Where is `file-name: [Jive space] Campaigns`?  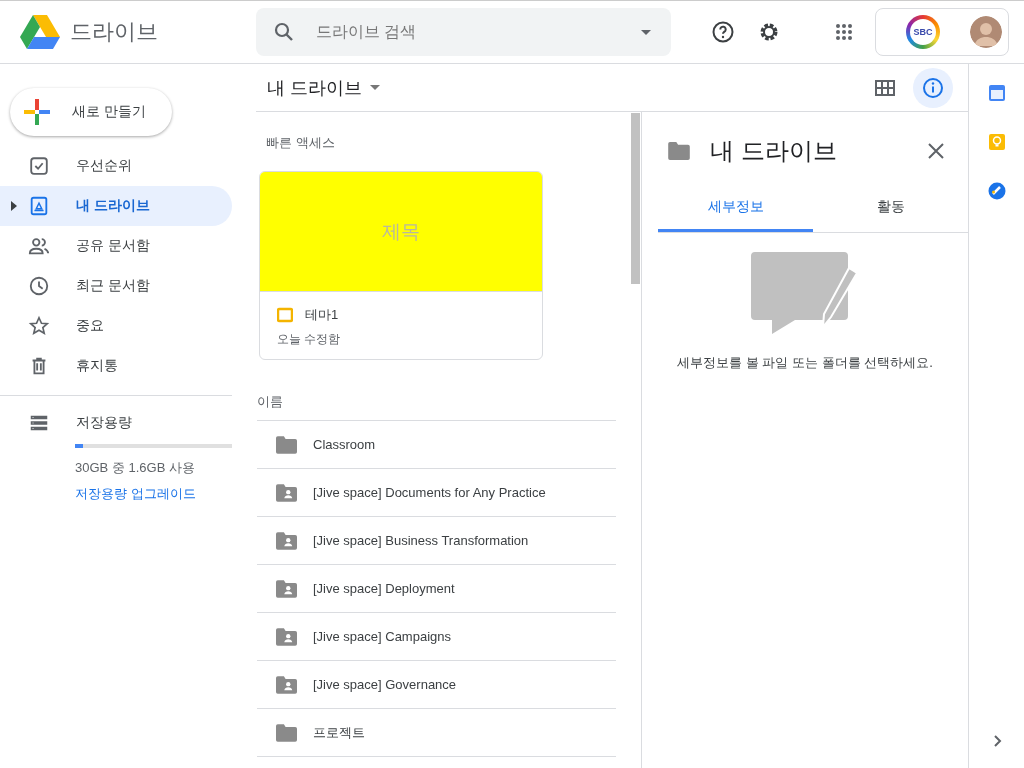
file-name: [Jive space] Campaigns is located at coordinates (382, 636).